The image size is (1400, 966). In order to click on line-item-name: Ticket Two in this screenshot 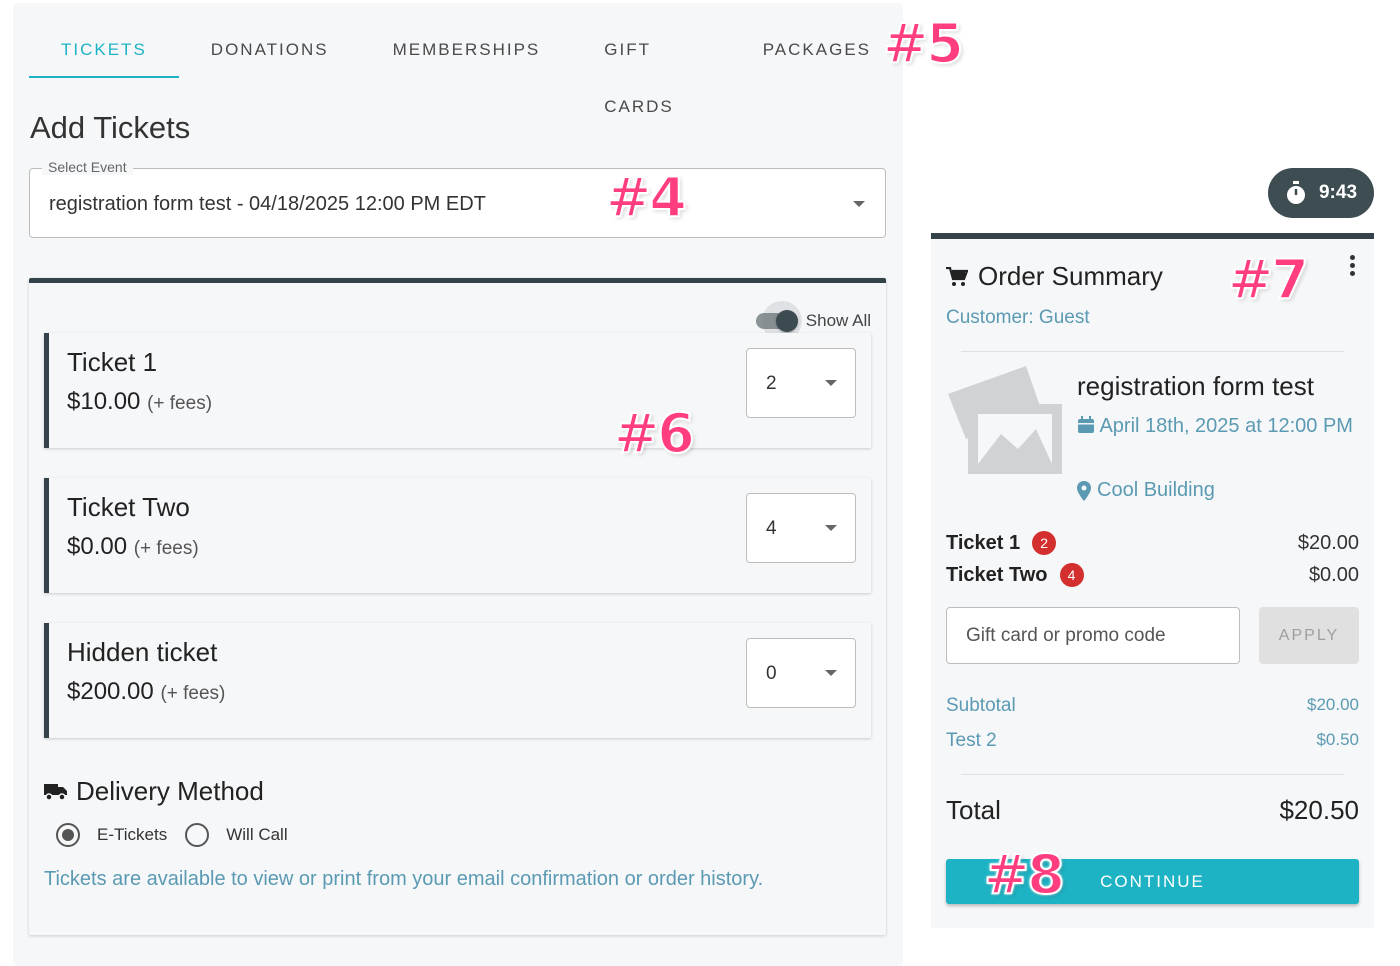, I will do `click(997, 574)`.